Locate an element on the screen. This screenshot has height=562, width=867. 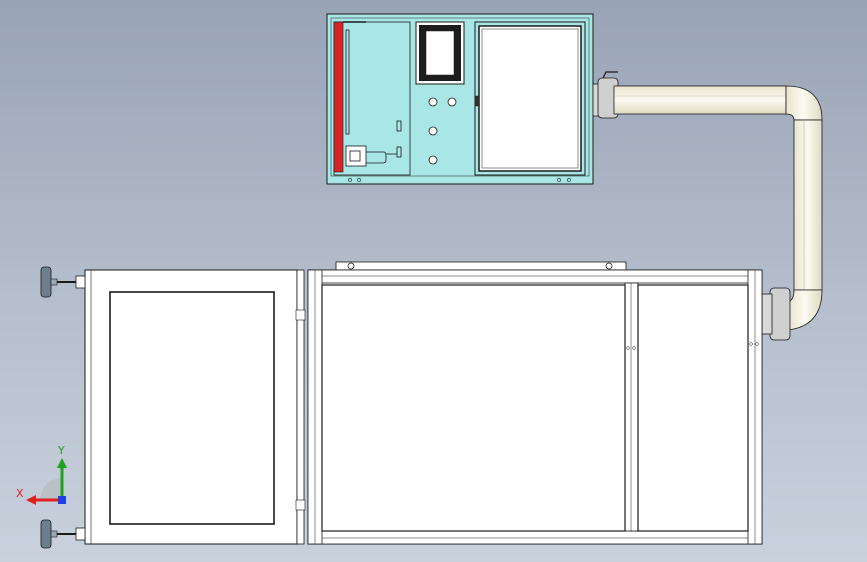
hinge-bottom is located at coordinates (300, 505).